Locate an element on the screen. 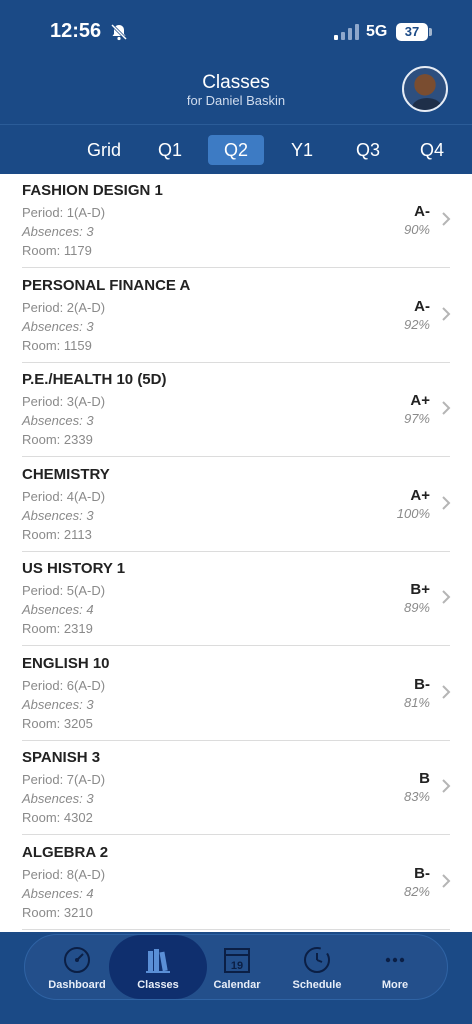  class-room: Room: 4302 is located at coordinates (57, 817).